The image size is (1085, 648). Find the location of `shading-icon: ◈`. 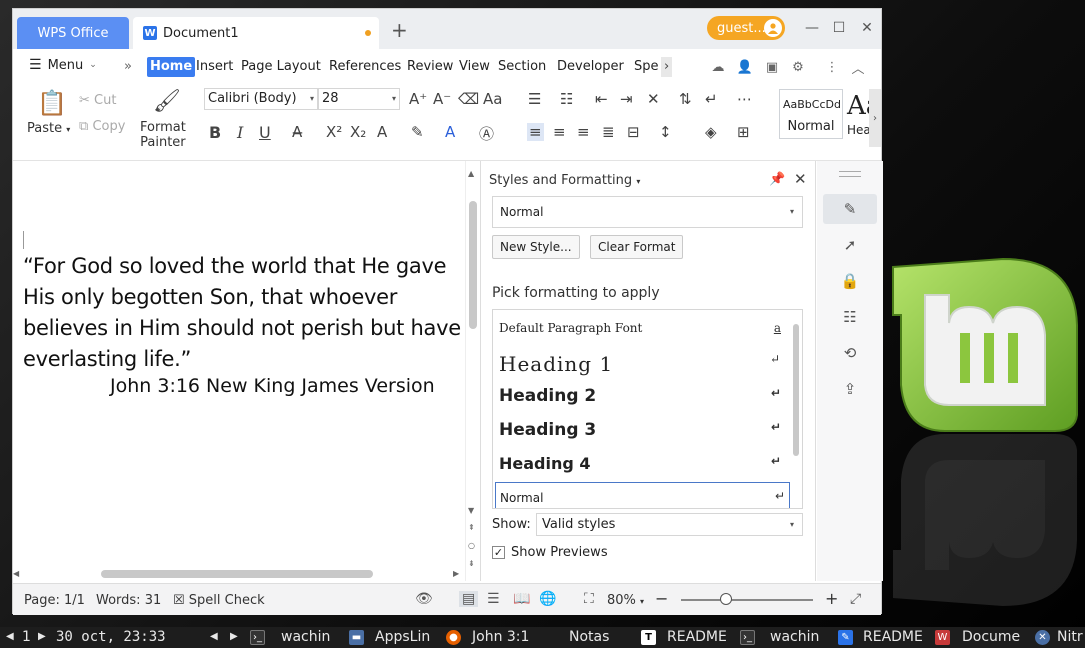

shading-icon: ◈ is located at coordinates (711, 132).